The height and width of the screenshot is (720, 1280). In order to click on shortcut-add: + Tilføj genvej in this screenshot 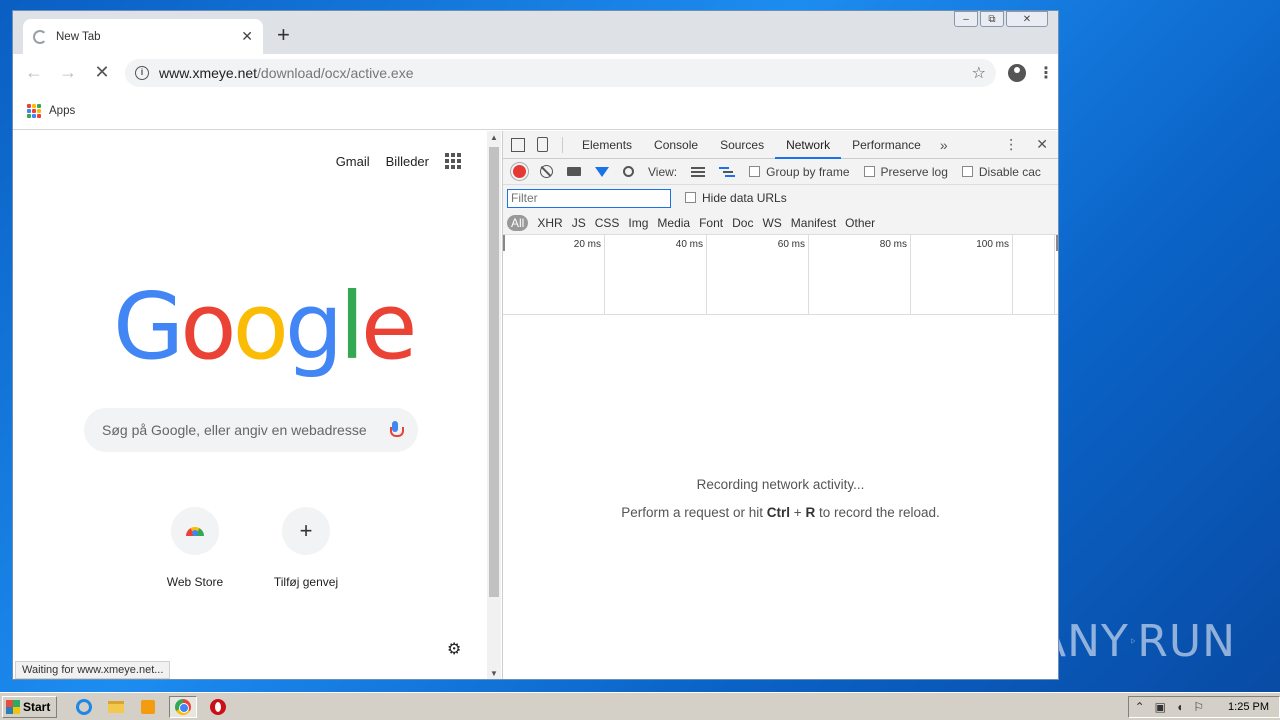, I will do `click(306, 548)`.